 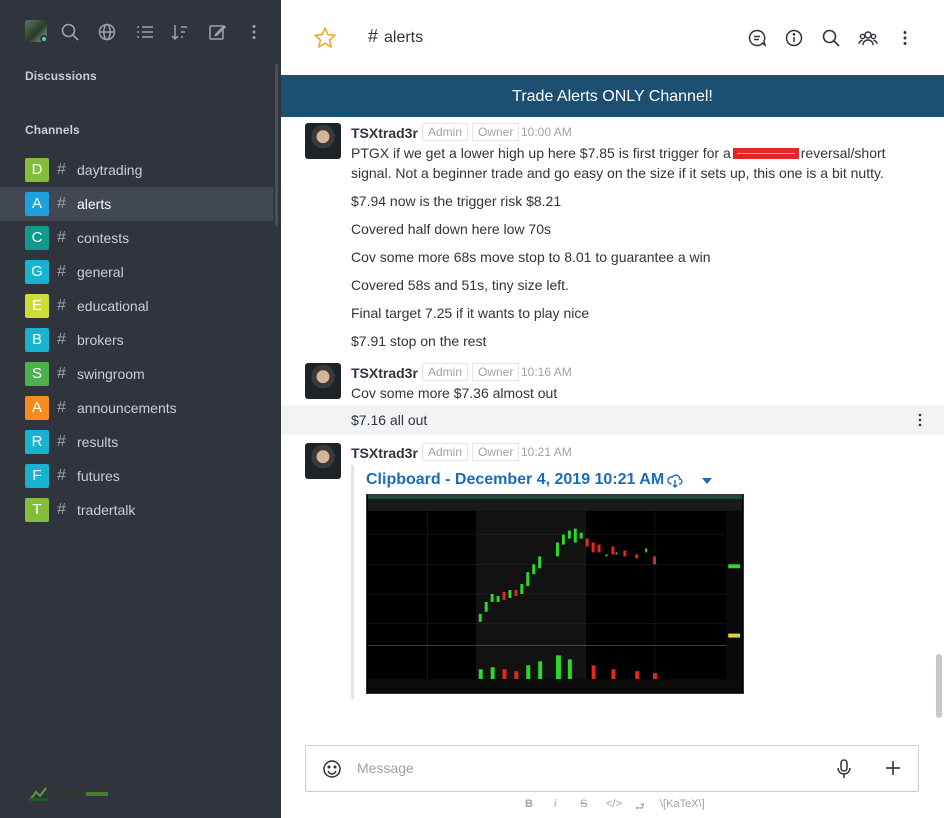 What do you see at coordinates (111, 374) in the screenshot?
I see `sidebar-item-label: swingroom` at bounding box center [111, 374].